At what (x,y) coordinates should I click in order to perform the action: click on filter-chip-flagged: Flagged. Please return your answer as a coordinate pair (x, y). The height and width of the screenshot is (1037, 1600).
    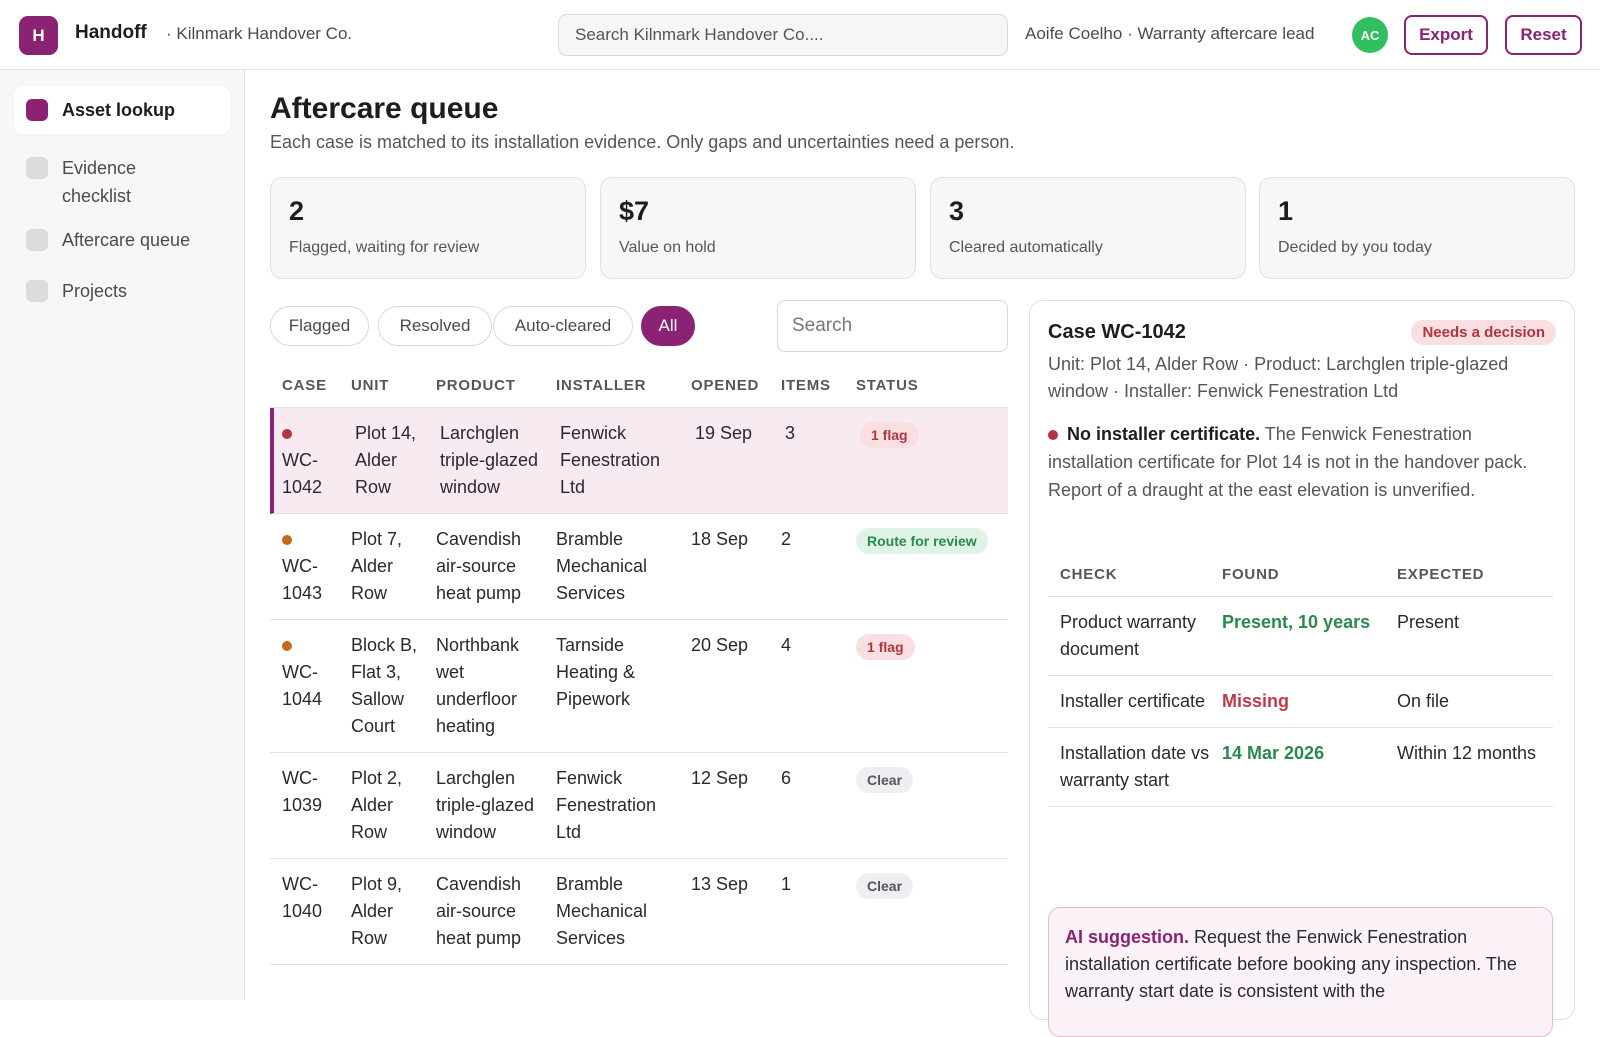
    Looking at the image, I should click on (319, 326).